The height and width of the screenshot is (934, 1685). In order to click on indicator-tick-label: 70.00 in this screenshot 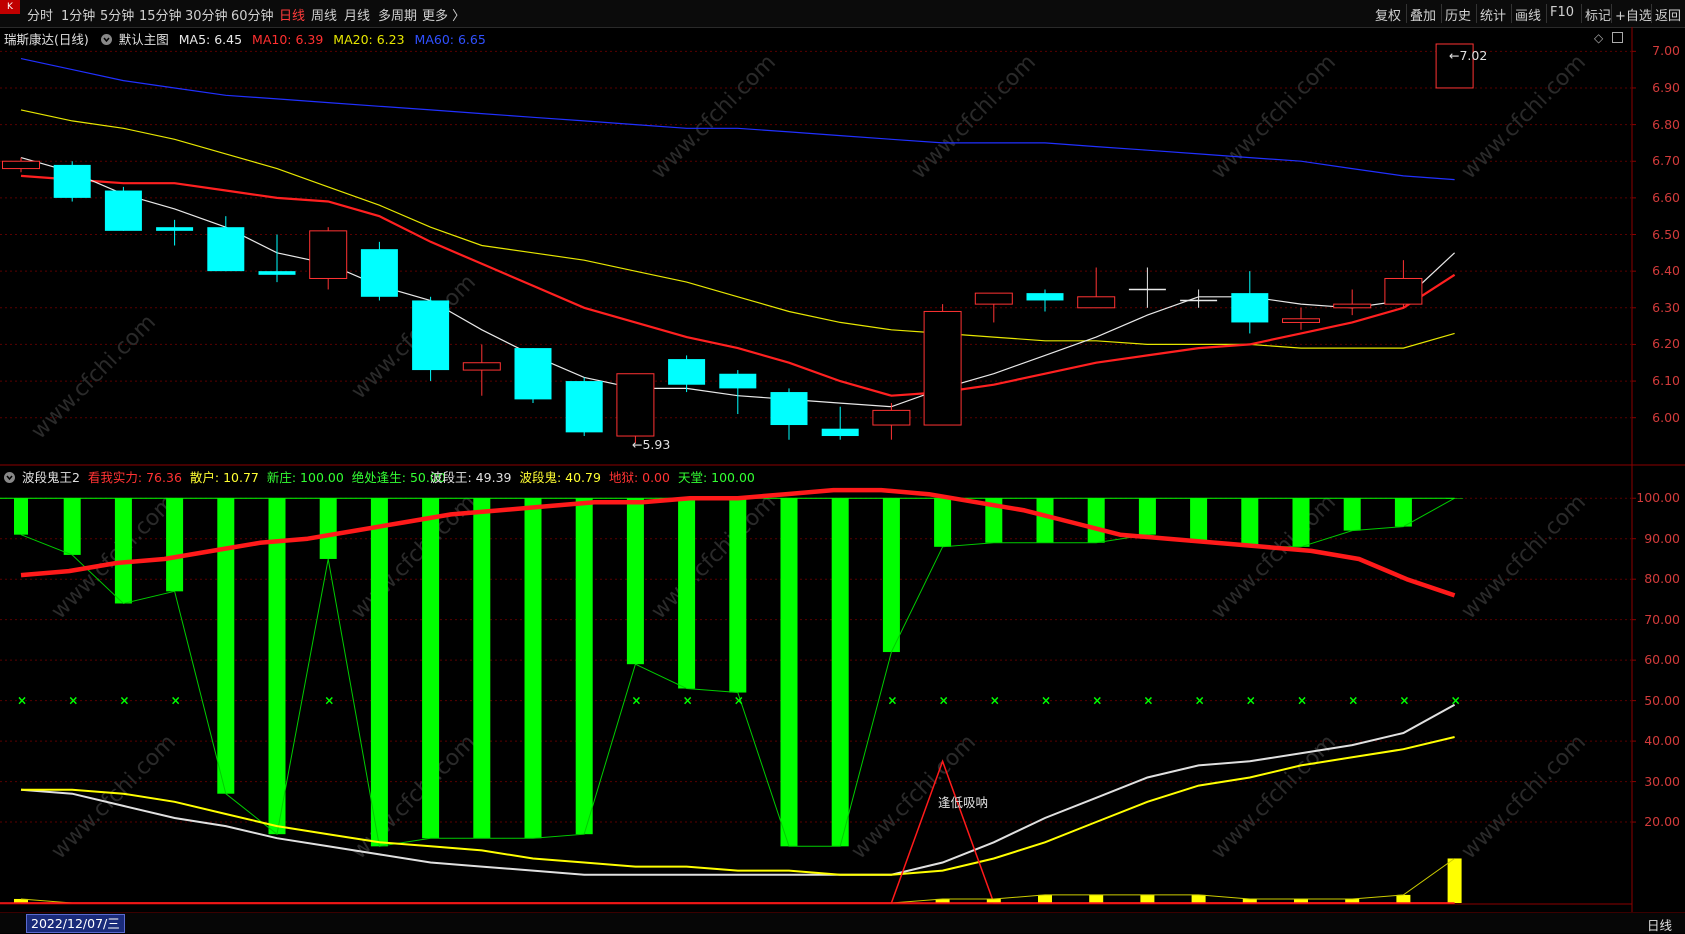, I will do `click(1662, 619)`.